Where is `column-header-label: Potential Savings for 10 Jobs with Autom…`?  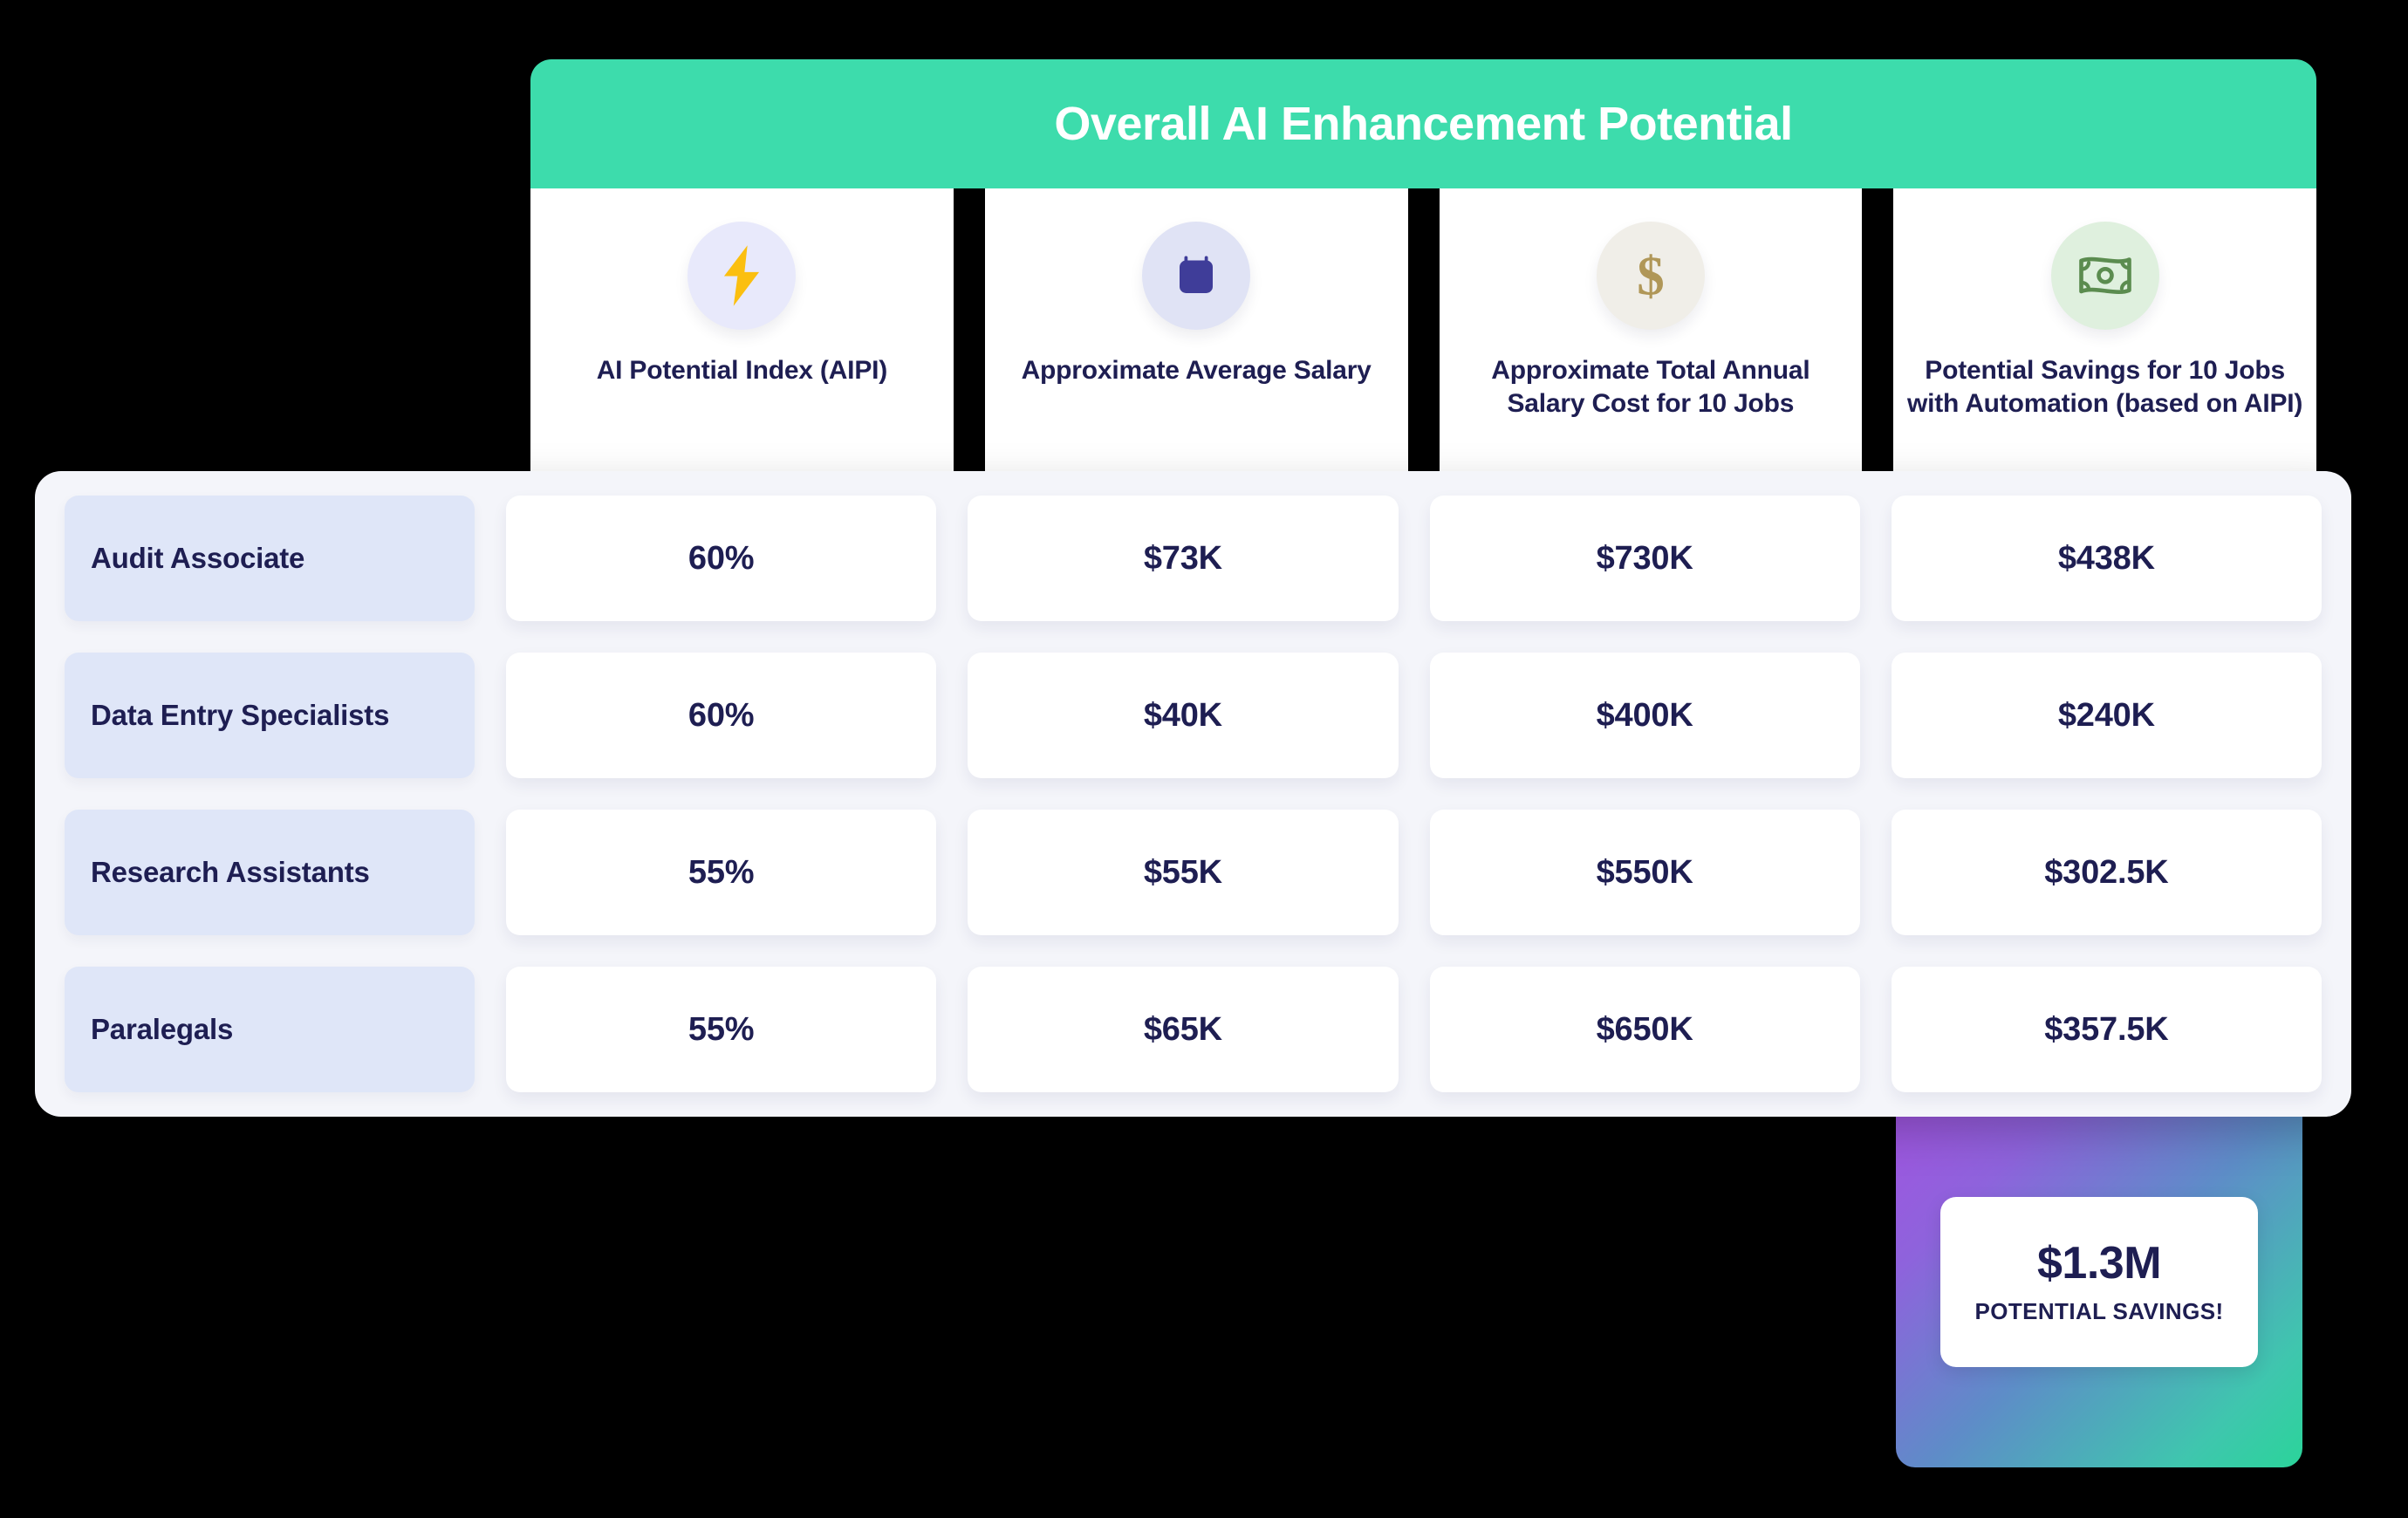
column-header-label: Potential Savings for 10 Jobs with Autom… is located at coordinates (2105, 387).